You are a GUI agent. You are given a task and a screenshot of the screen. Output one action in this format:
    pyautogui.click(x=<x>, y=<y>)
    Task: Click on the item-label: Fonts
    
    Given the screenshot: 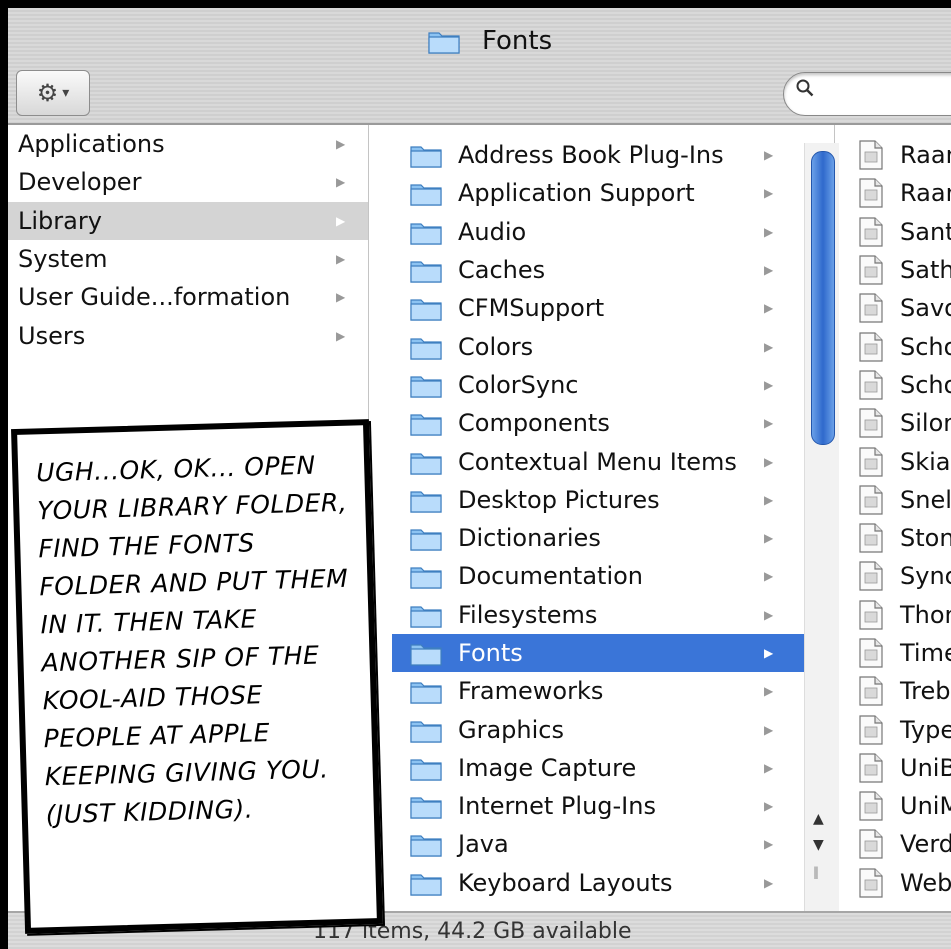 What is the action you would take?
    pyautogui.click(x=490, y=653)
    